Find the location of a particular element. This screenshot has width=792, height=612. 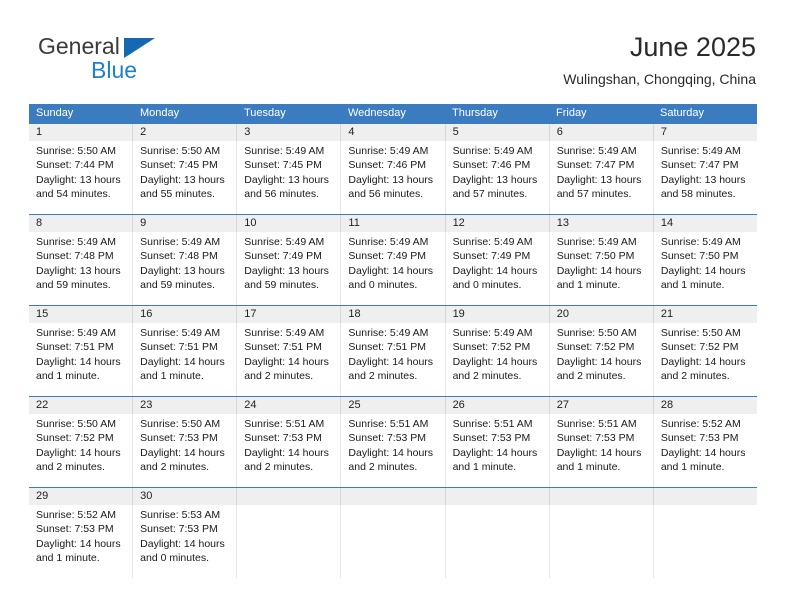

weekday-header-friday: Friday is located at coordinates (571, 113).